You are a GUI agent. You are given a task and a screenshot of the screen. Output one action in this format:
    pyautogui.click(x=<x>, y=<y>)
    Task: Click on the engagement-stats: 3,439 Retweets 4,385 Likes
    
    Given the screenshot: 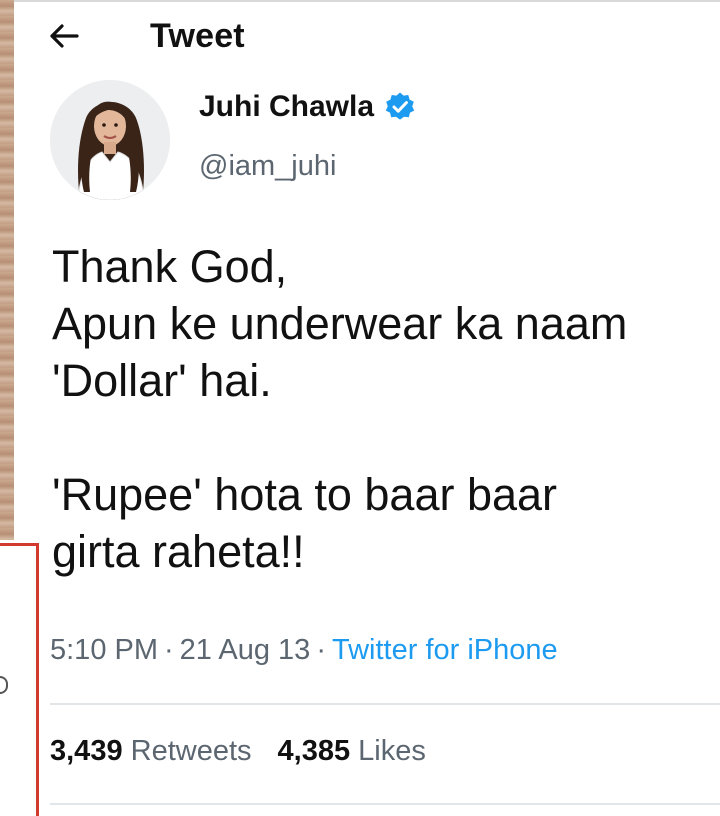 What is the action you would take?
    pyautogui.click(x=238, y=751)
    